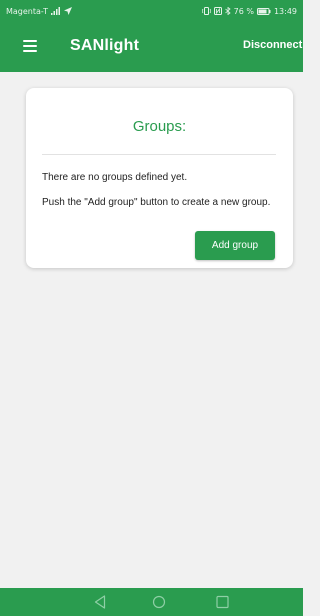  I want to click on divider, so click(159, 154).